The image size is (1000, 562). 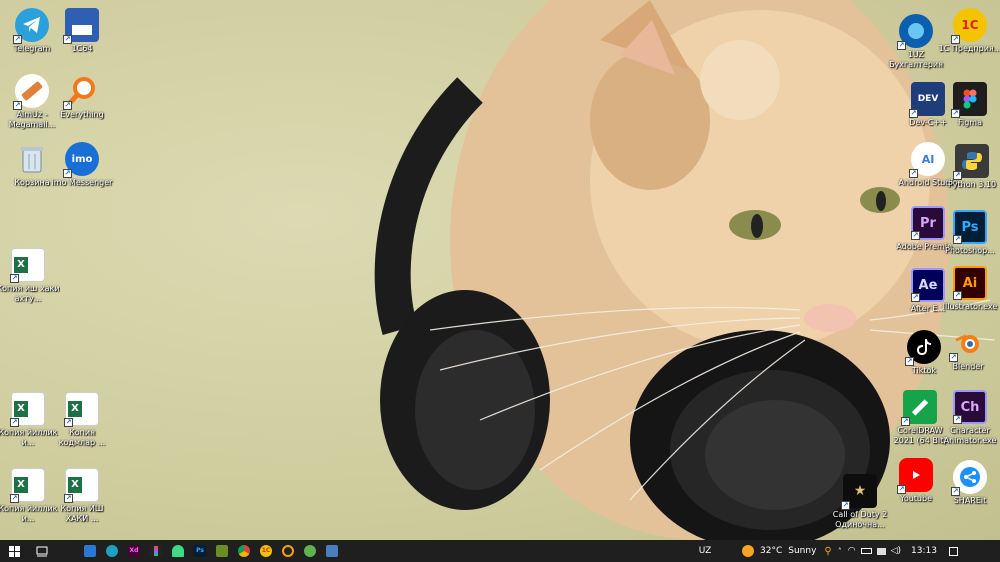 I want to click on taskbar: Xd Ps 1C UZ 32°C Sunny ⚲ ˄ ◠ ◁) 13:13, so click(x=500, y=551).